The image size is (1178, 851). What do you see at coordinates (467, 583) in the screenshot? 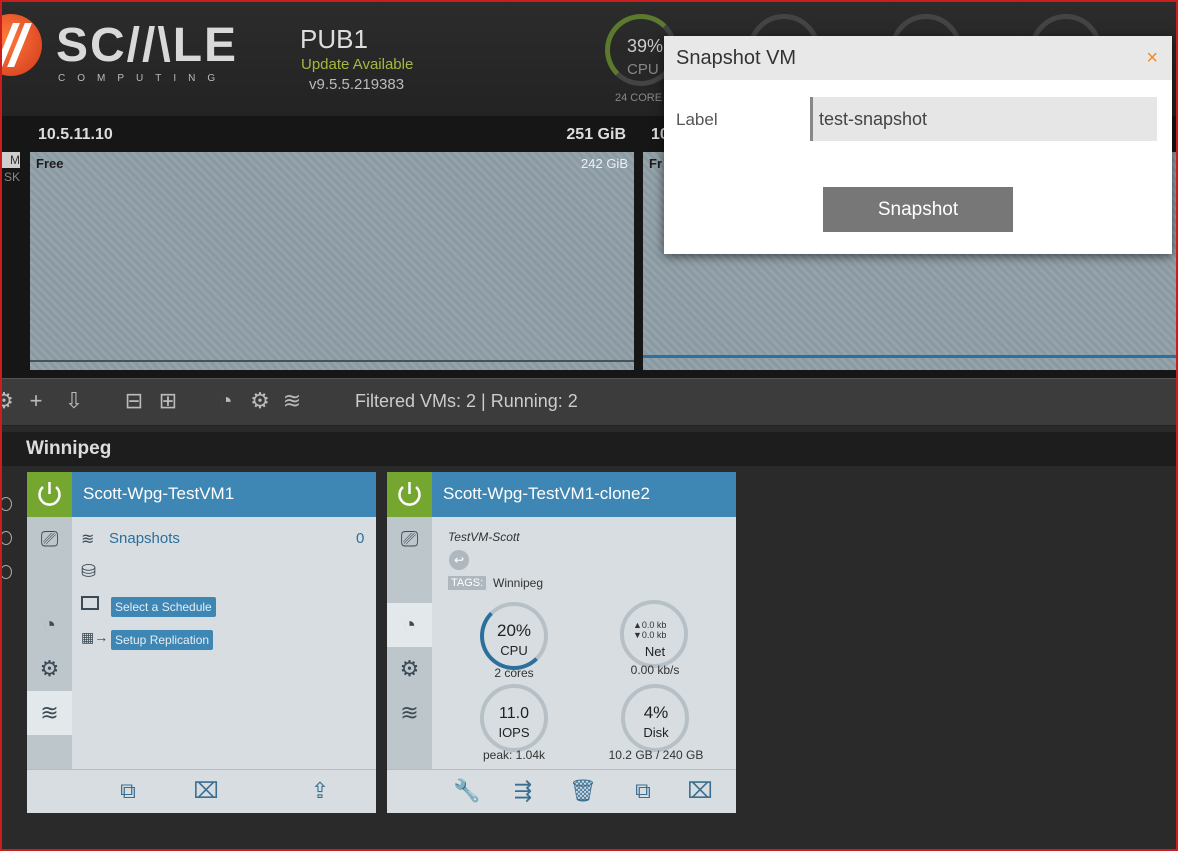
I see `tags-label: TAGS:` at bounding box center [467, 583].